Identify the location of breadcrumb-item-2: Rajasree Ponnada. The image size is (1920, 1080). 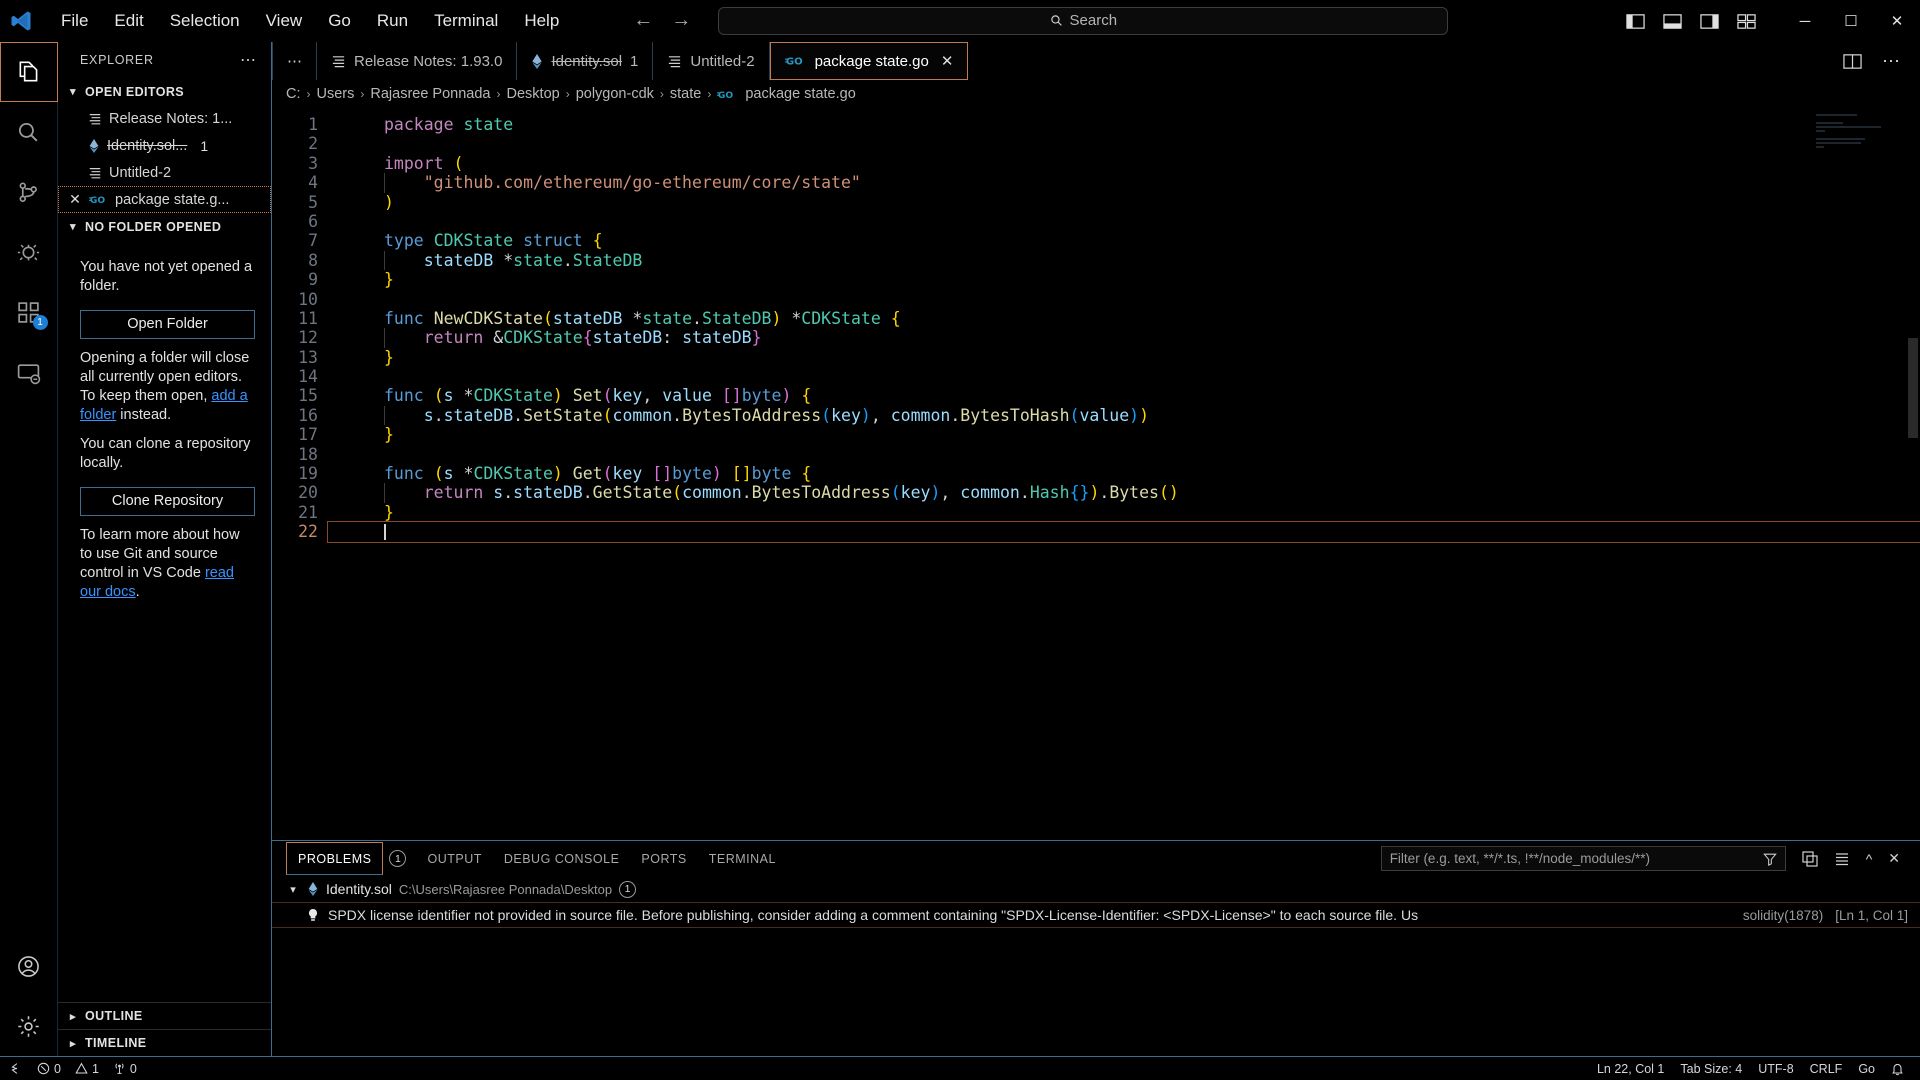
(430, 94).